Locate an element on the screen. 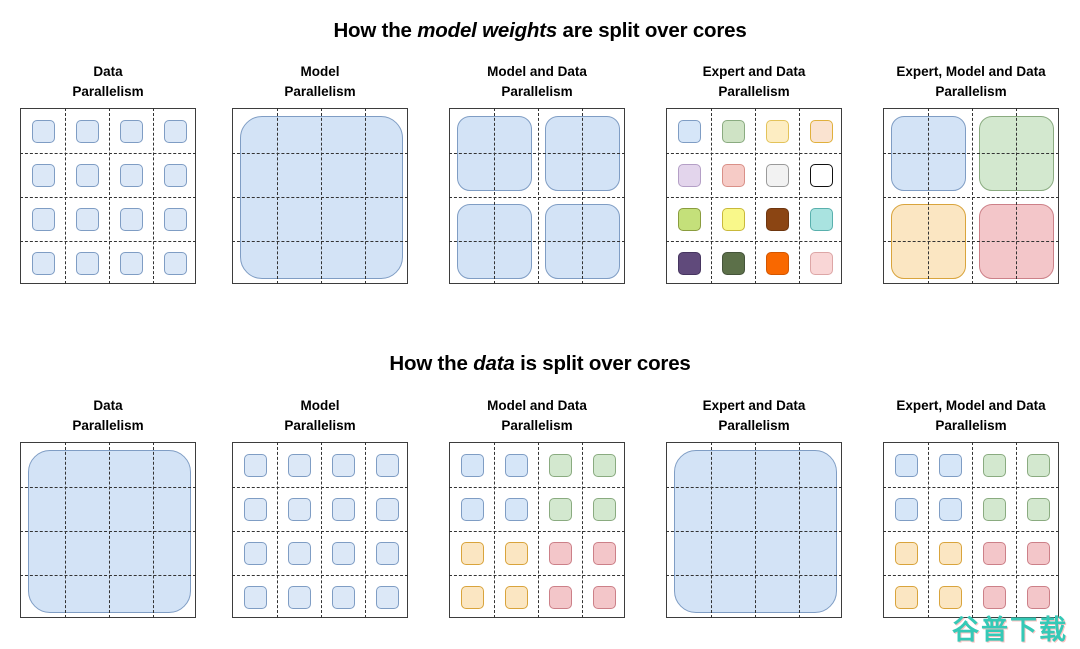 Image resolution: width=1080 pixels, height=649 pixels. panel-header: Data Parallelism is located at coordinates (108, 81).